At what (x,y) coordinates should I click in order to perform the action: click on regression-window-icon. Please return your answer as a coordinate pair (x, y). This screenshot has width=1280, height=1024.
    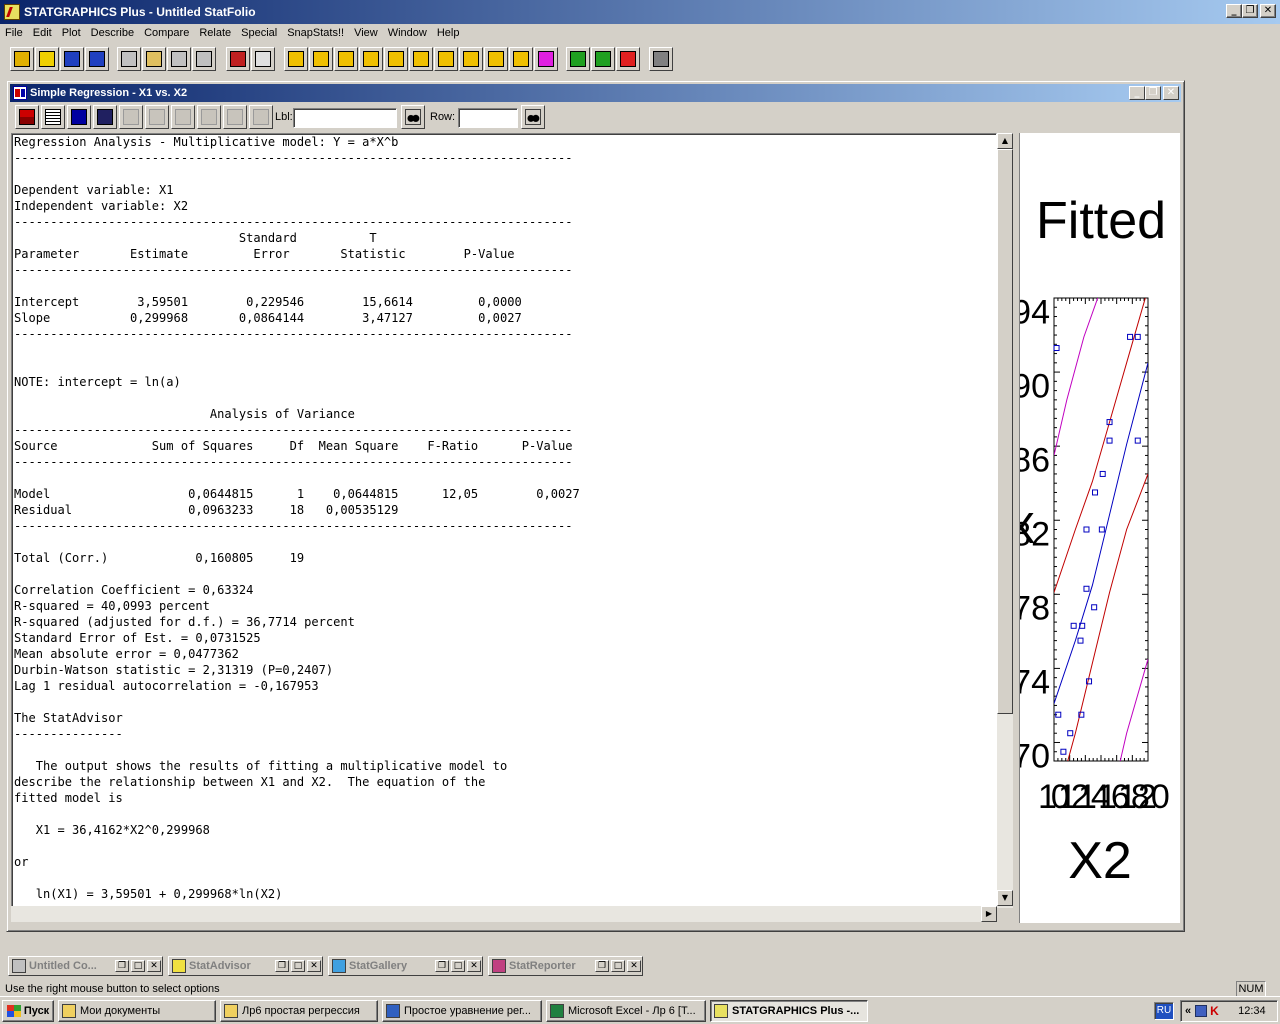
    Looking at the image, I should click on (20, 93).